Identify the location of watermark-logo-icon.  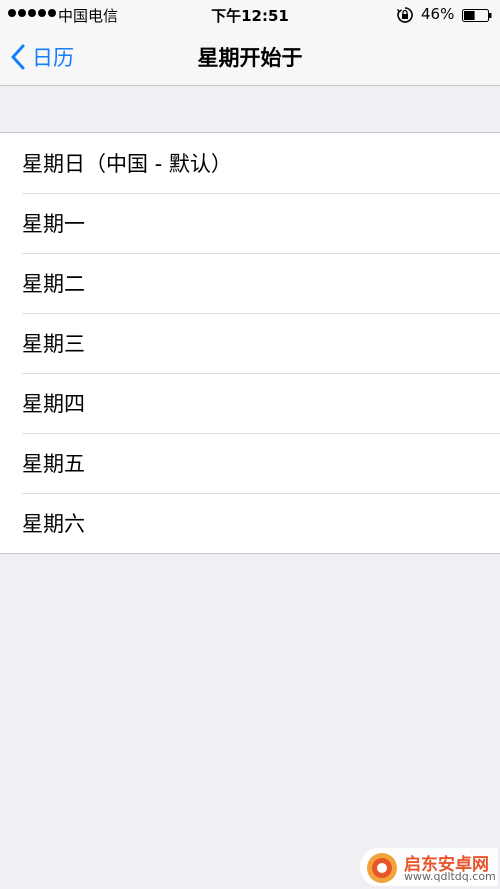
(382, 868).